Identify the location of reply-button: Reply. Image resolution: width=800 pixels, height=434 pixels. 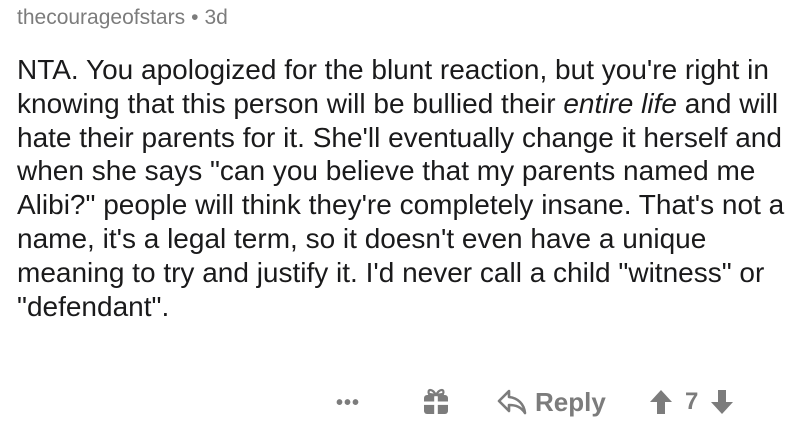
(551, 402).